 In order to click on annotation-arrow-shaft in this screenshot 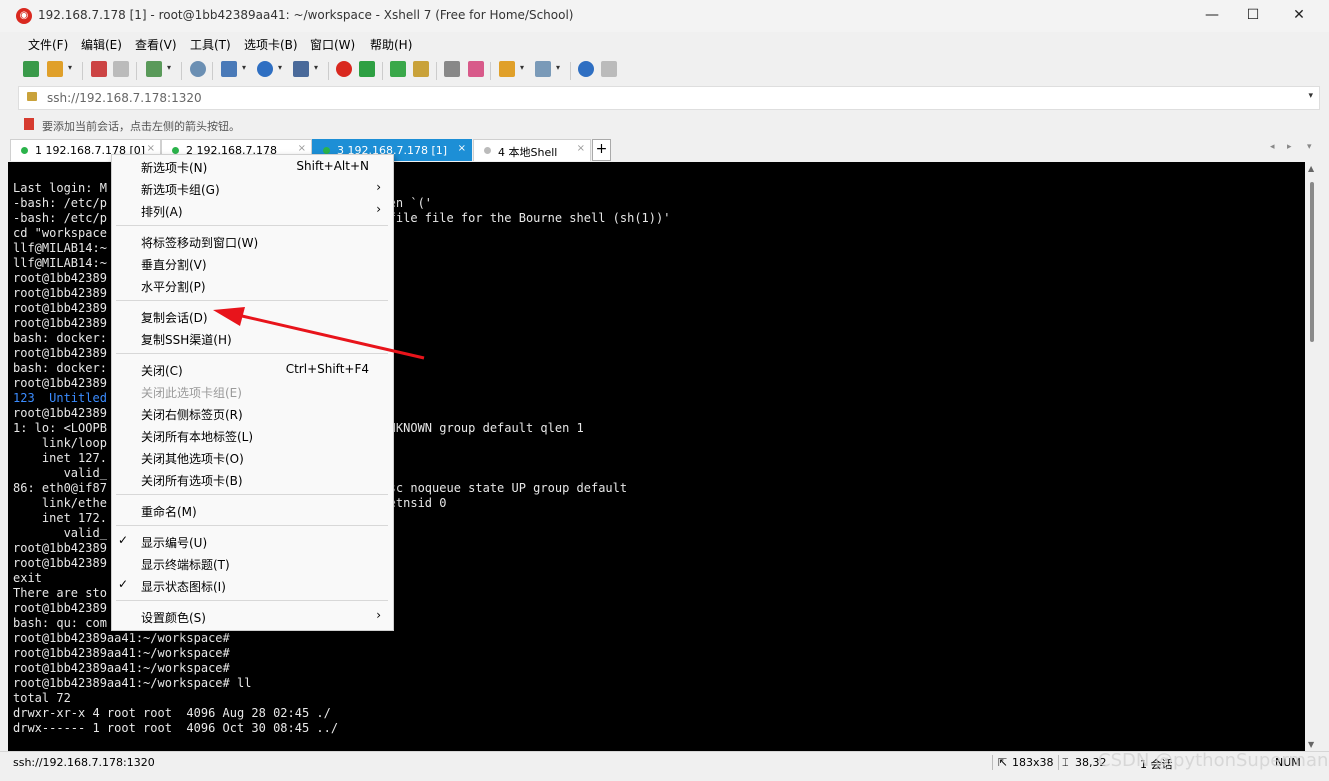, I will do `click(333, 337)`.